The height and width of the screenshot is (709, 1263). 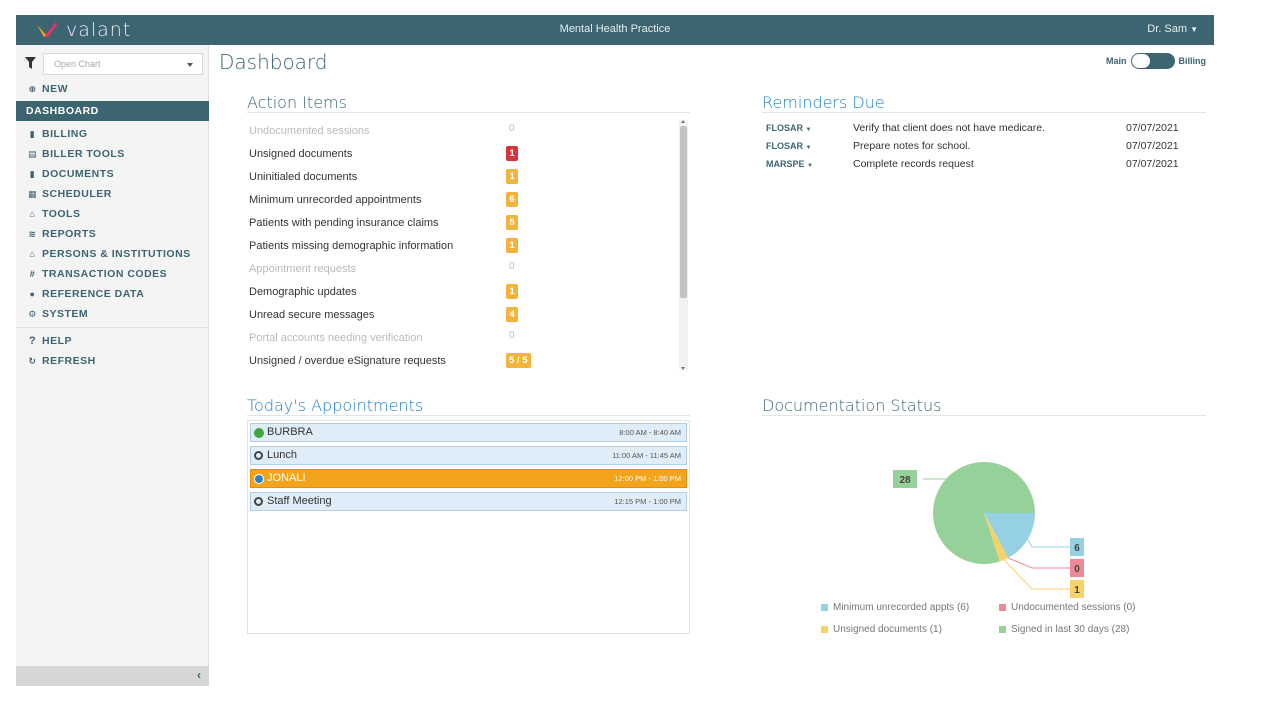 I want to click on reminder-text: Prepare notes for school., so click(x=912, y=146).